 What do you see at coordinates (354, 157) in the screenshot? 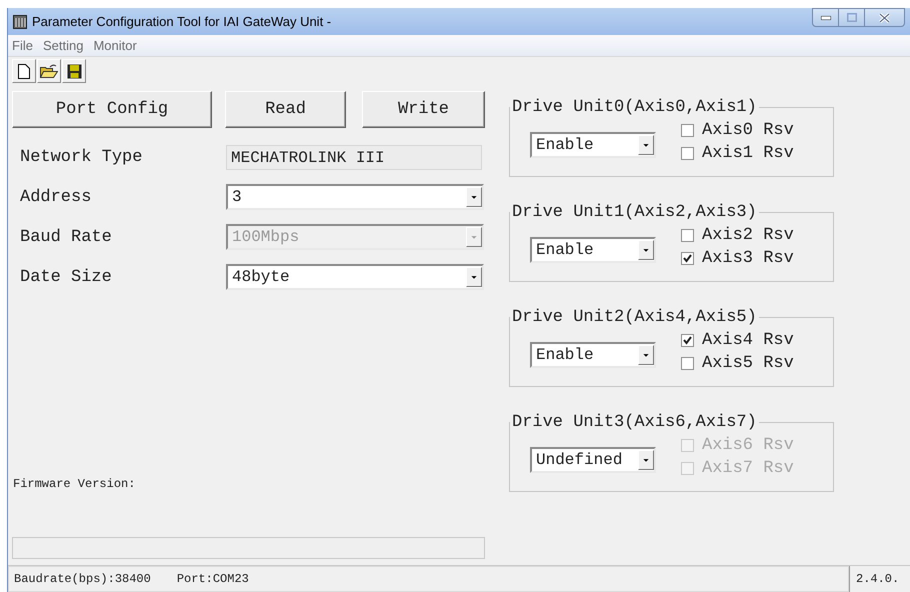
I see `text-field: MECHATROLINK III` at bounding box center [354, 157].